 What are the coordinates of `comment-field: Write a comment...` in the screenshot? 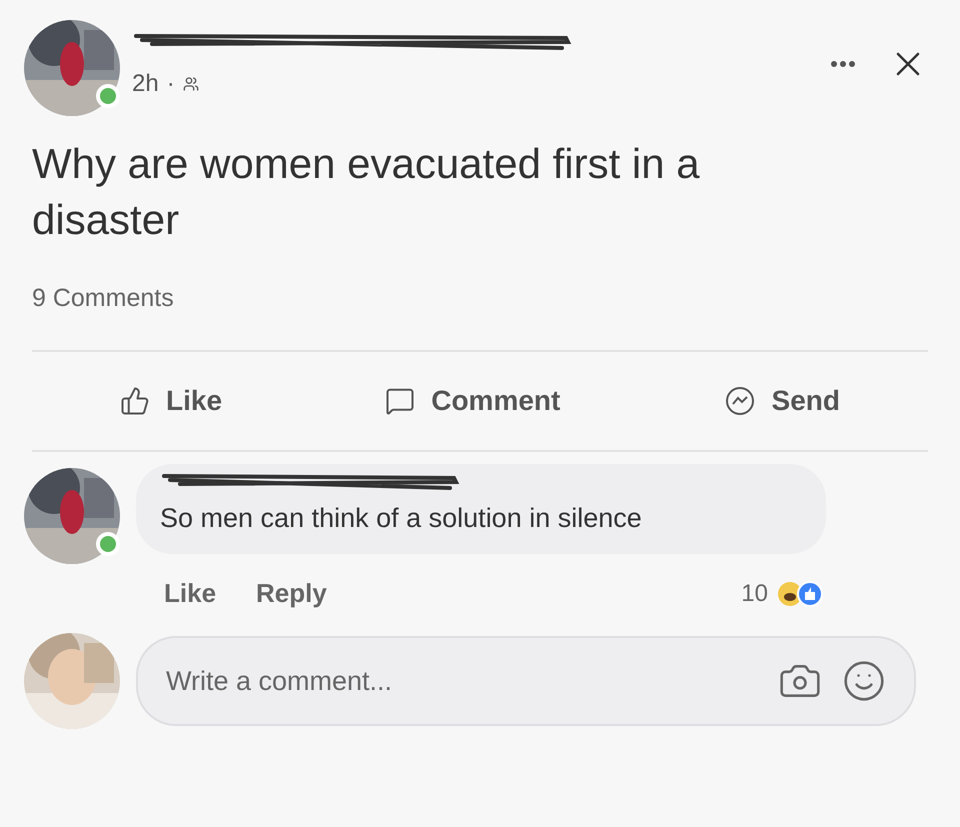 It's located at (526, 681).